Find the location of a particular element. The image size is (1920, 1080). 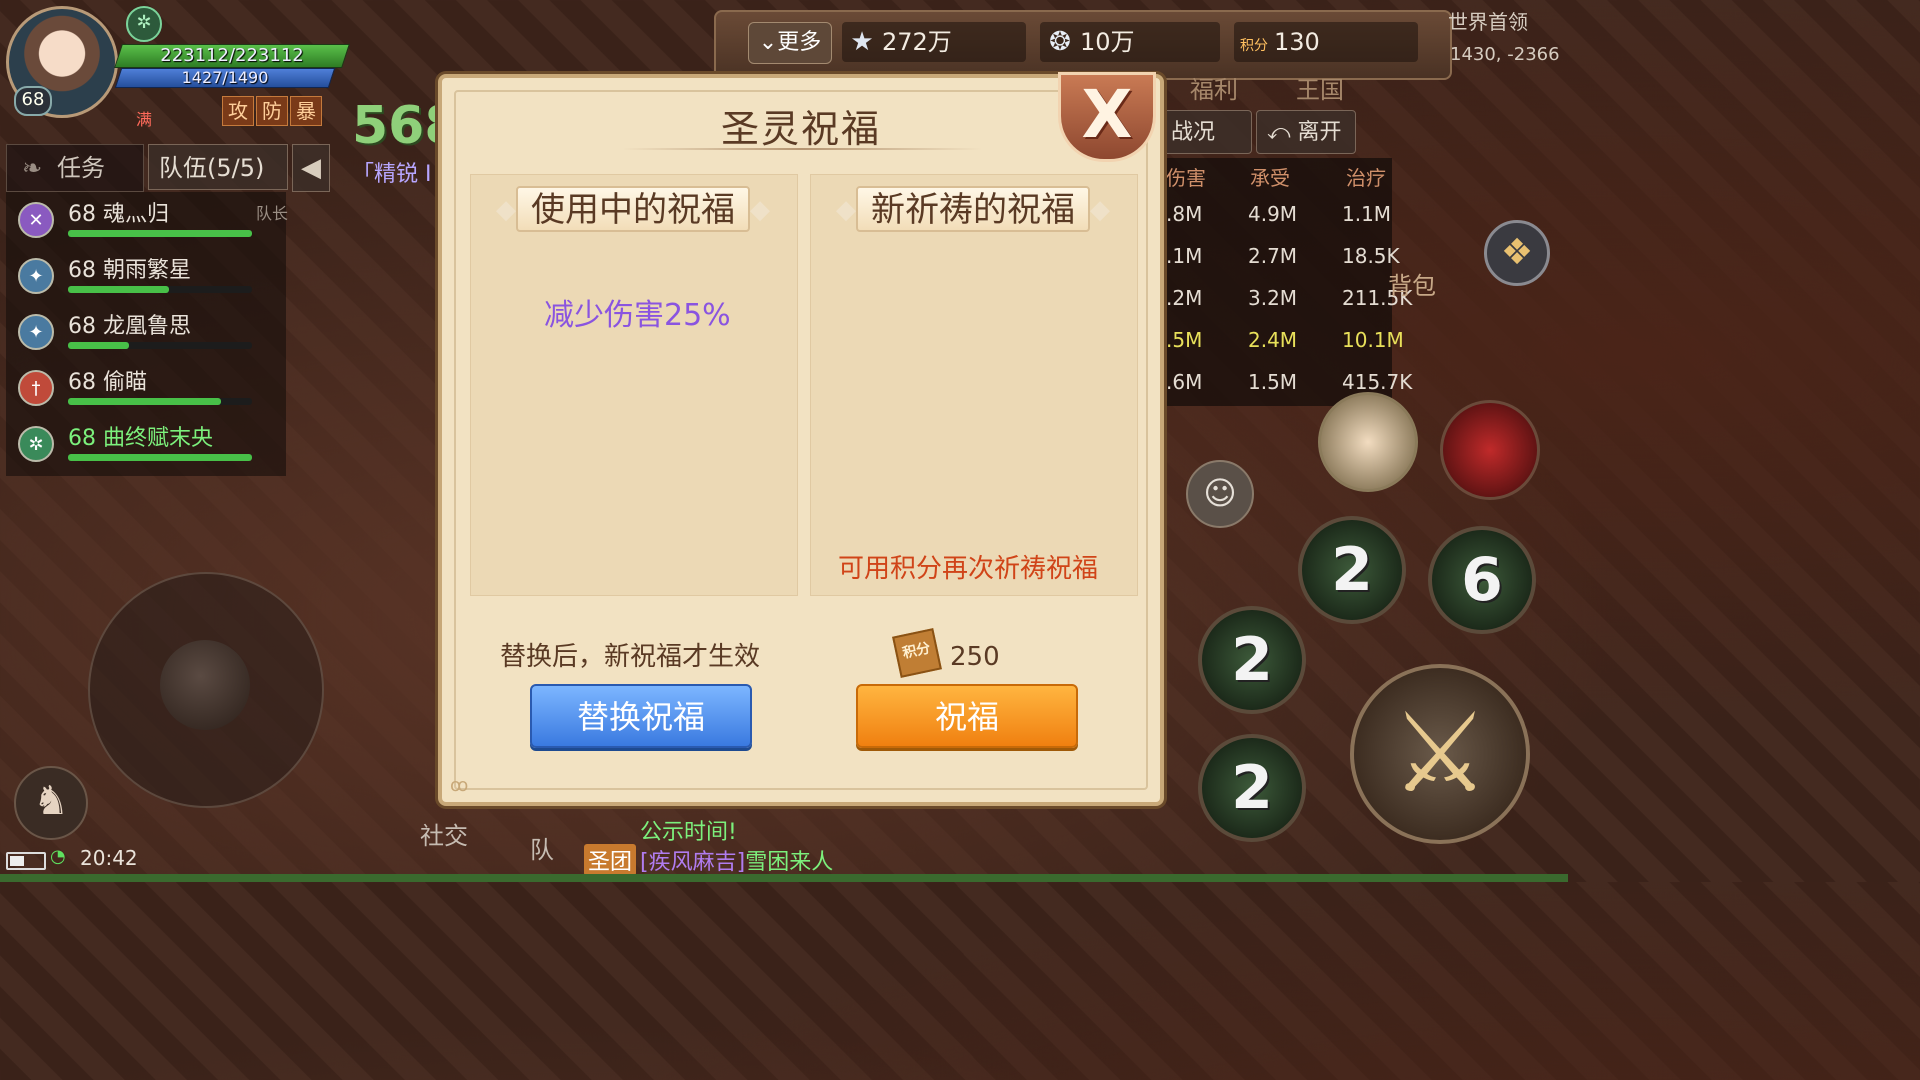

stat-damage: .1M is located at coordinates (1184, 256).